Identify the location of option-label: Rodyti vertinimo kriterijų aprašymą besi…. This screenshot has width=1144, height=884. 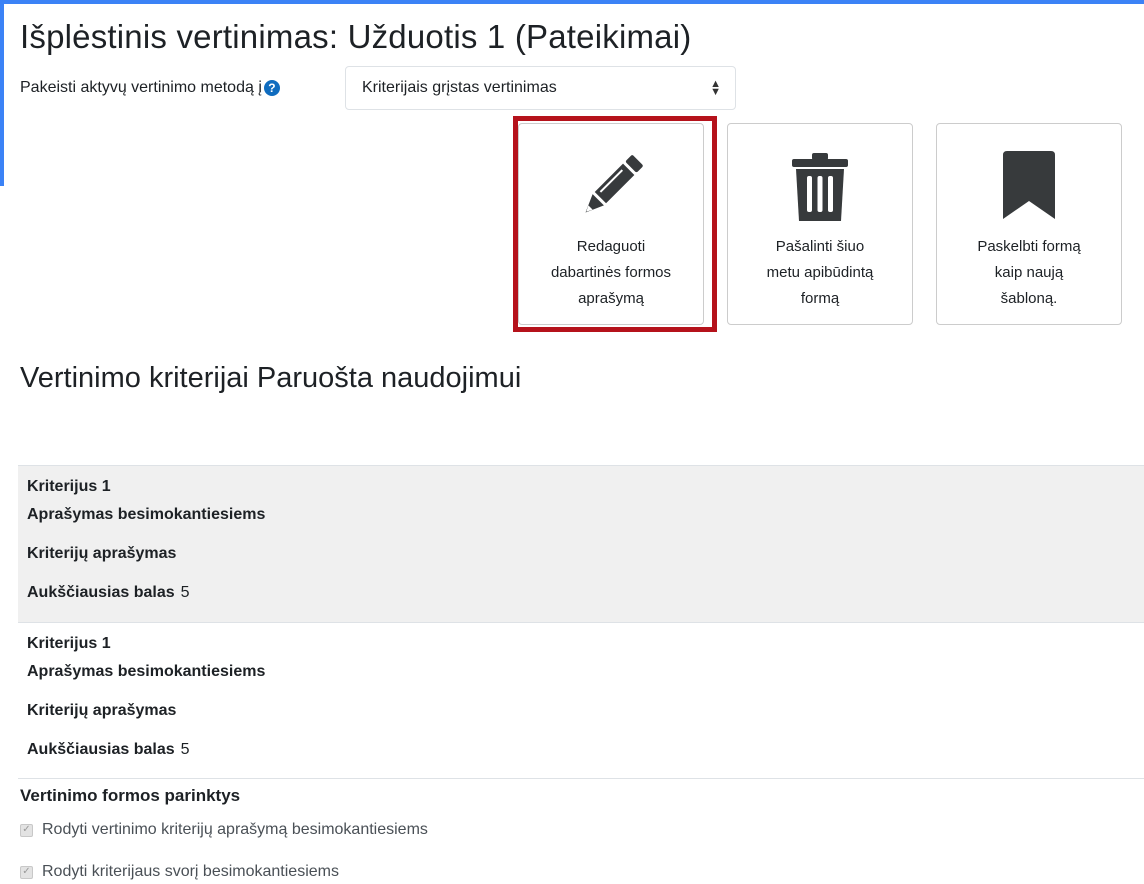
(235, 829).